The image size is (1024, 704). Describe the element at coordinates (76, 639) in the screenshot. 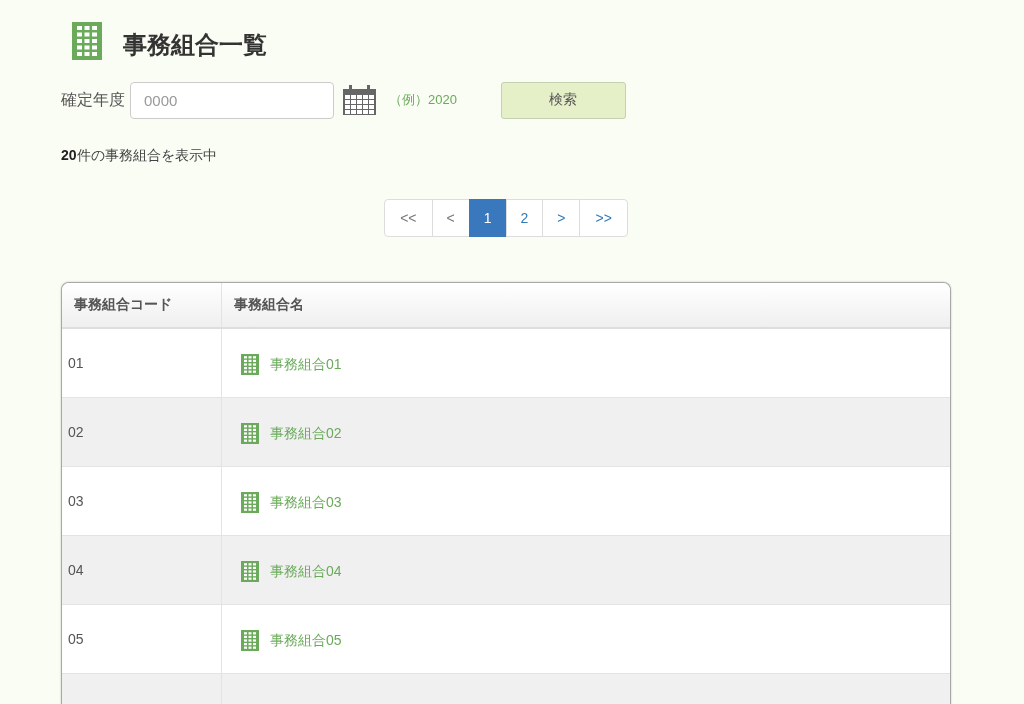

I see `code-cell: 05` at that location.